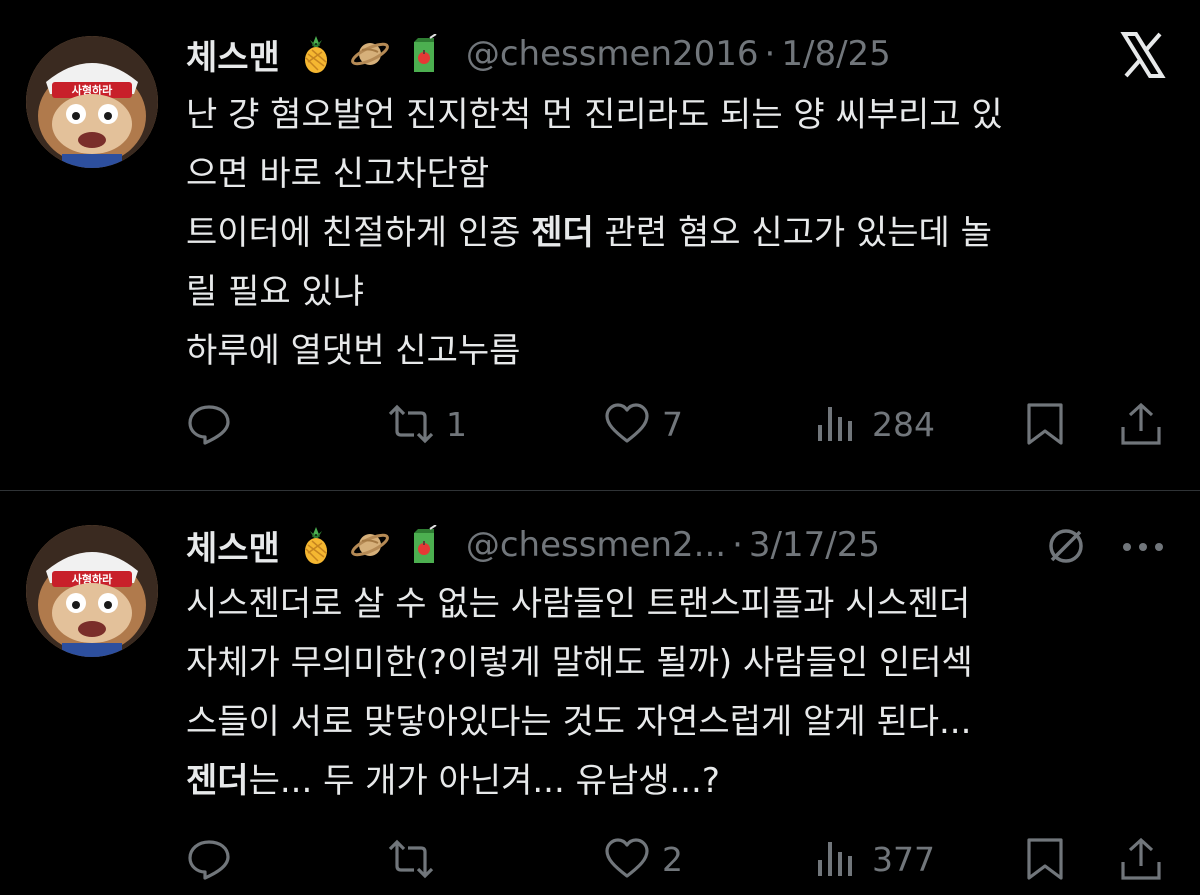 The height and width of the screenshot is (895, 1200). I want to click on more-dots-icon, so click(1143, 547).